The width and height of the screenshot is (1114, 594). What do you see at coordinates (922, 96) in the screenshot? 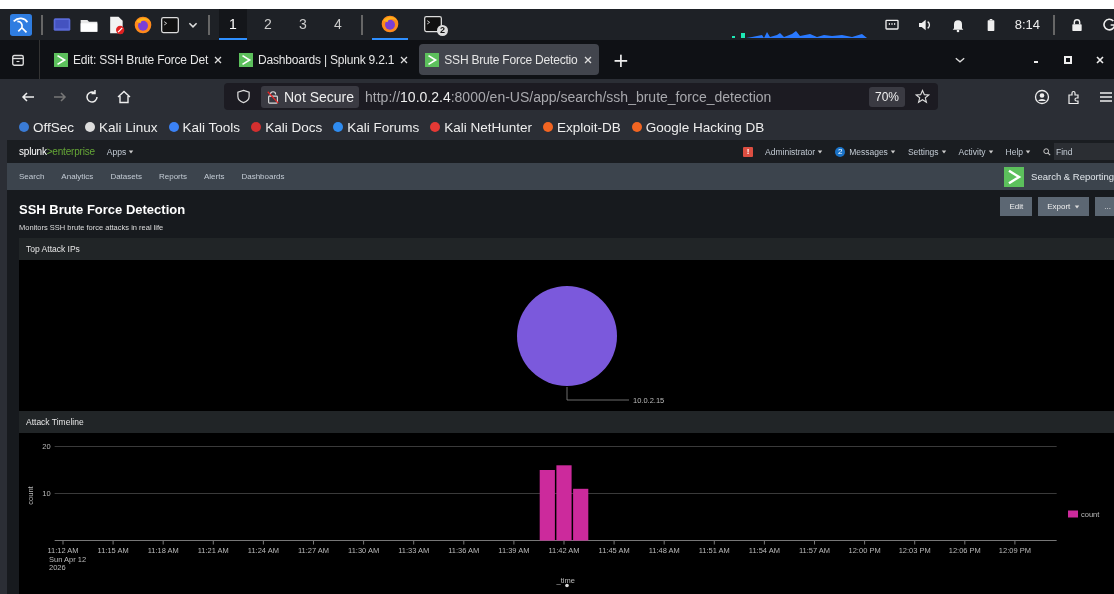
I see `star-icon` at bounding box center [922, 96].